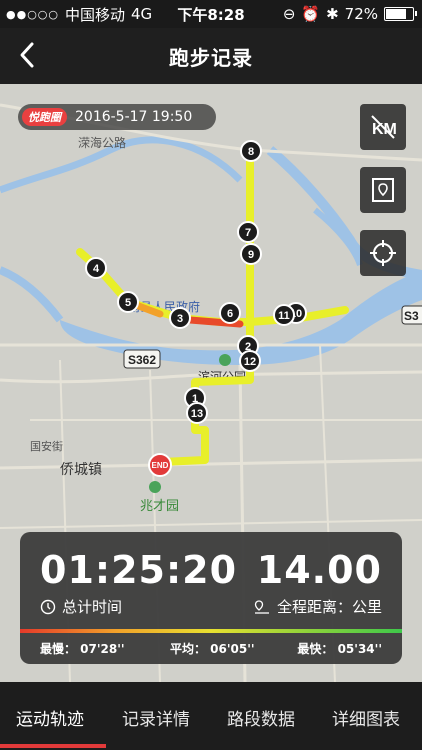 The width and height of the screenshot is (422, 750). I want to click on km-marker-4: 4, so click(96, 268).